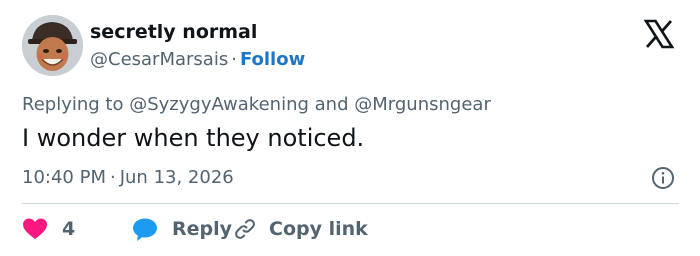 The width and height of the screenshot is (700, 256). I want to click on replying-to-prefix: Replying to, so click(73, 104).